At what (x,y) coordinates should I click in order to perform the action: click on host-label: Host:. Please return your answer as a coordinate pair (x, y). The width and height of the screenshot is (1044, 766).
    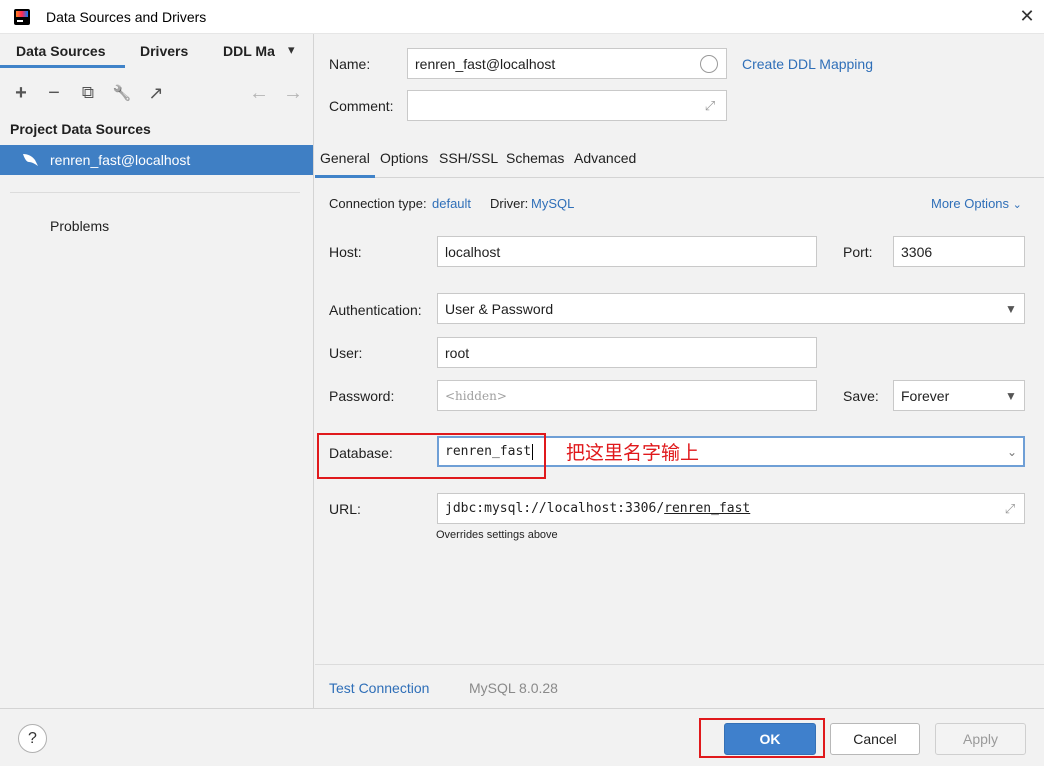
    Looking at the image, I should click on (345, 252).